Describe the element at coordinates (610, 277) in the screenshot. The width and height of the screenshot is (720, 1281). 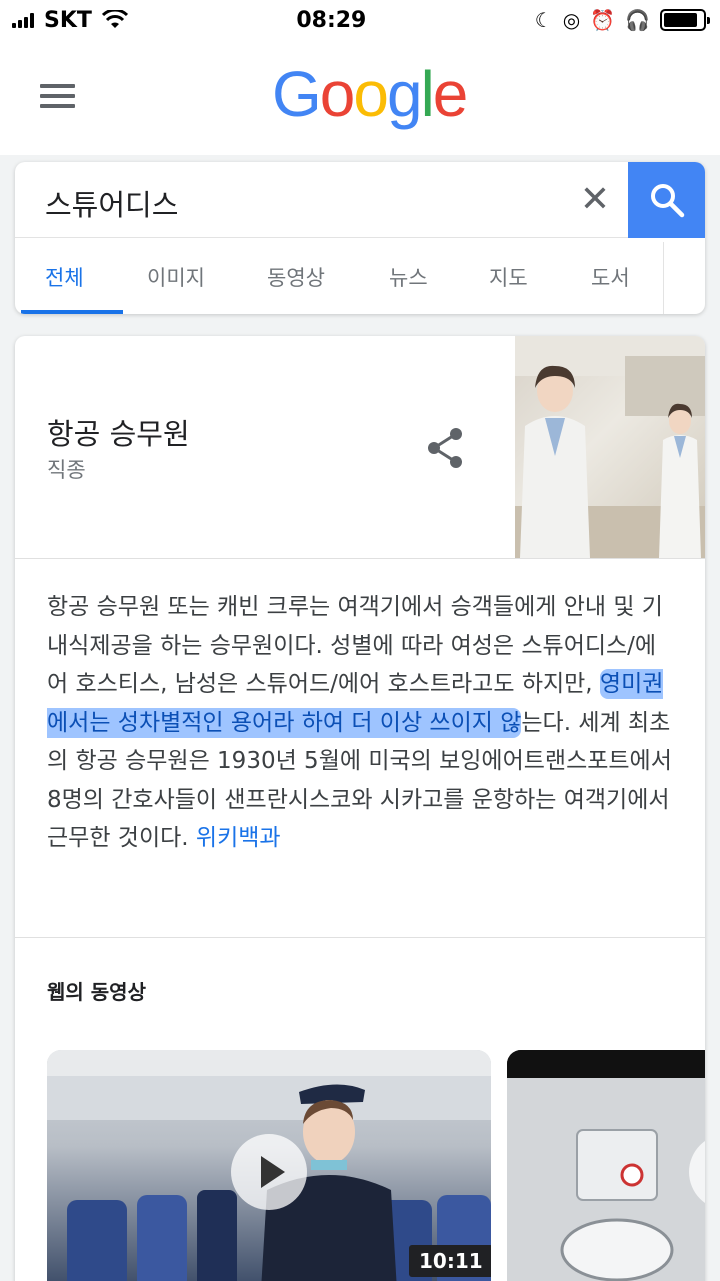
I see `tab-books: 도서` at that location.